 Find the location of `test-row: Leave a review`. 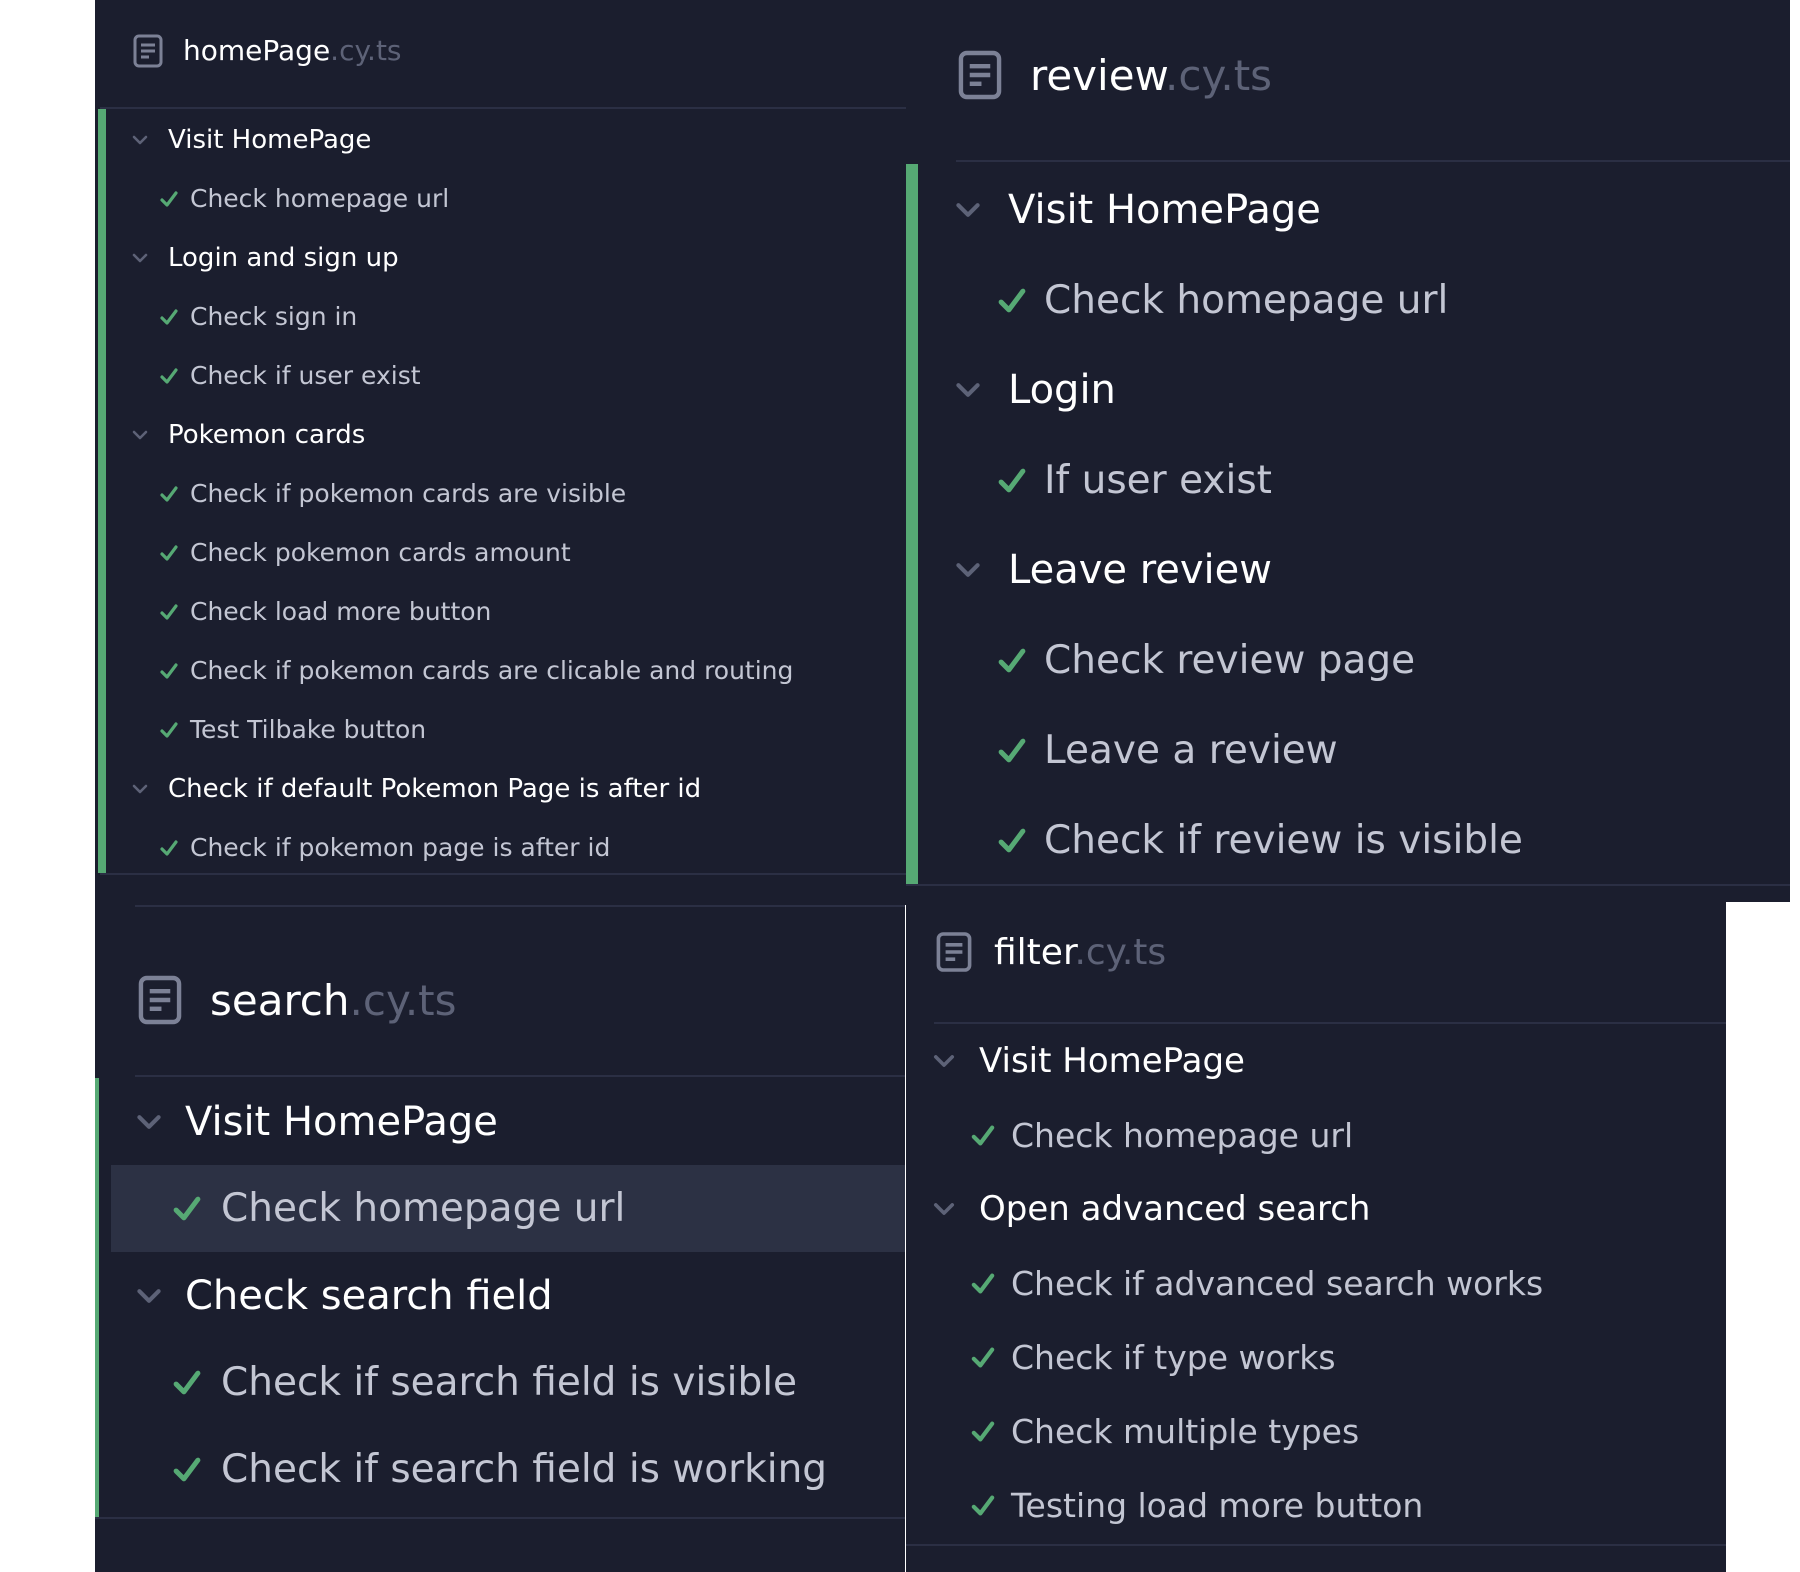

test-row: Leave a review is located at coordinates (1348, 750).